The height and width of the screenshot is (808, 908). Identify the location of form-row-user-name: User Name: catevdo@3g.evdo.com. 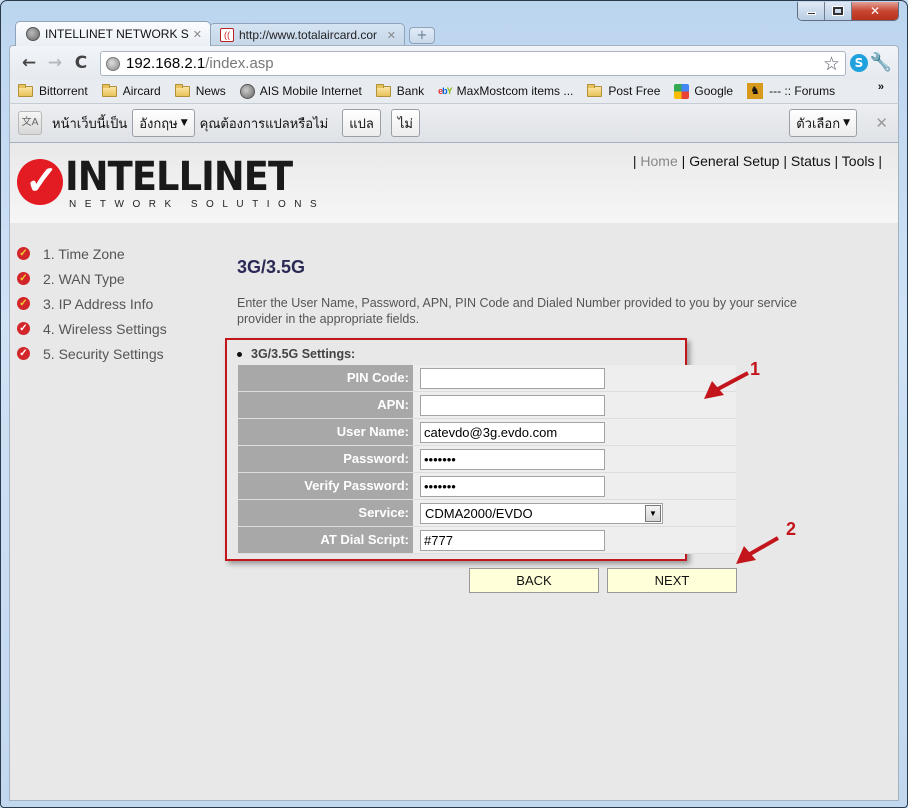
(487, 432).